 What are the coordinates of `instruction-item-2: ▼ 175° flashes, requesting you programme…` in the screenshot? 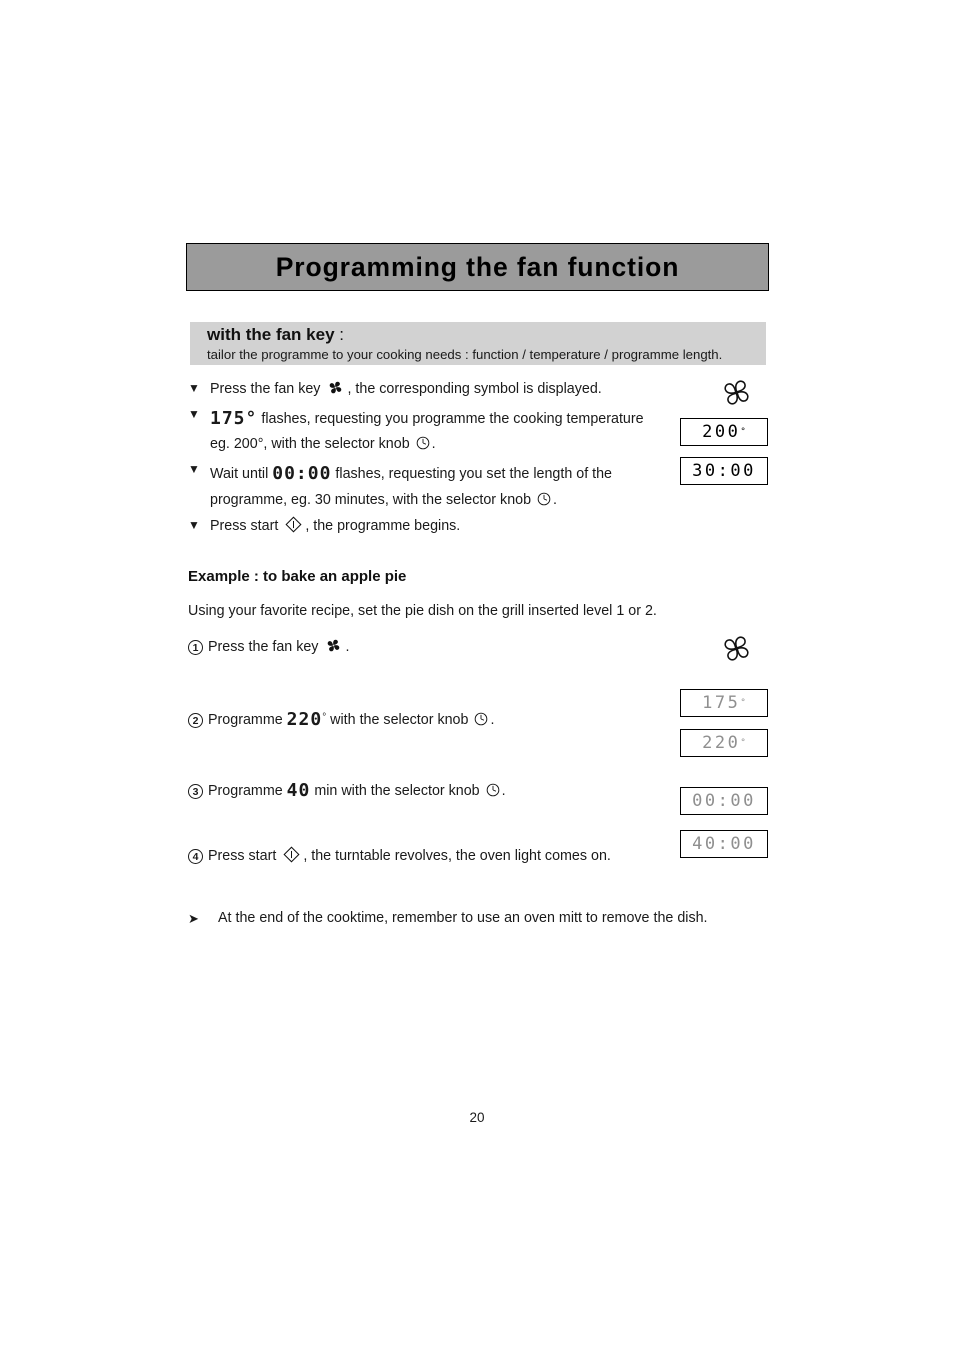 It's located at (423, 430).